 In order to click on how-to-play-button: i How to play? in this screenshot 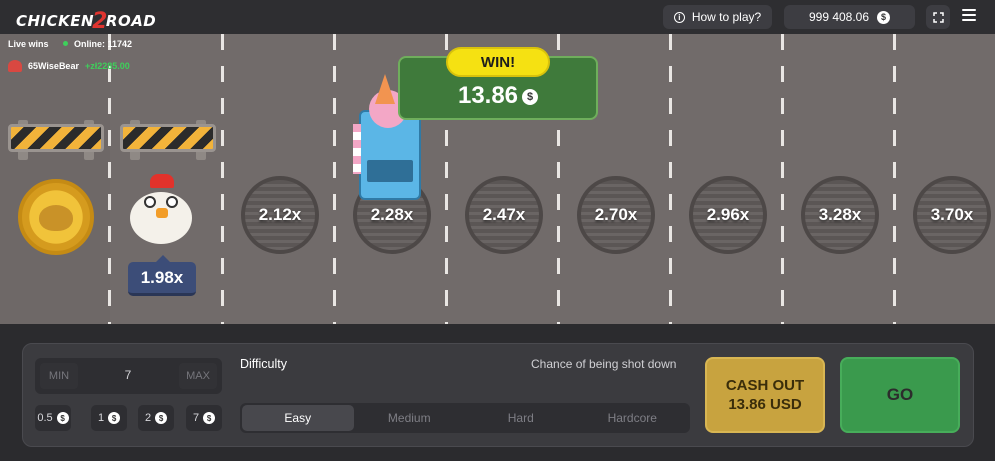, I will do `click(717, 17)`.